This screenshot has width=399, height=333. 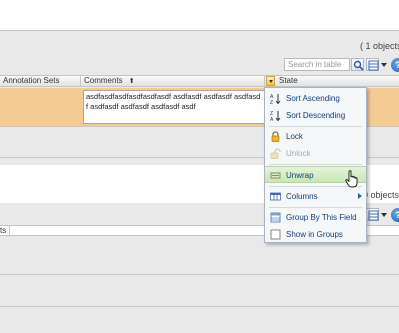 I want to click on sort-indicator-icon: ⬆, so click(x=131, y=81).